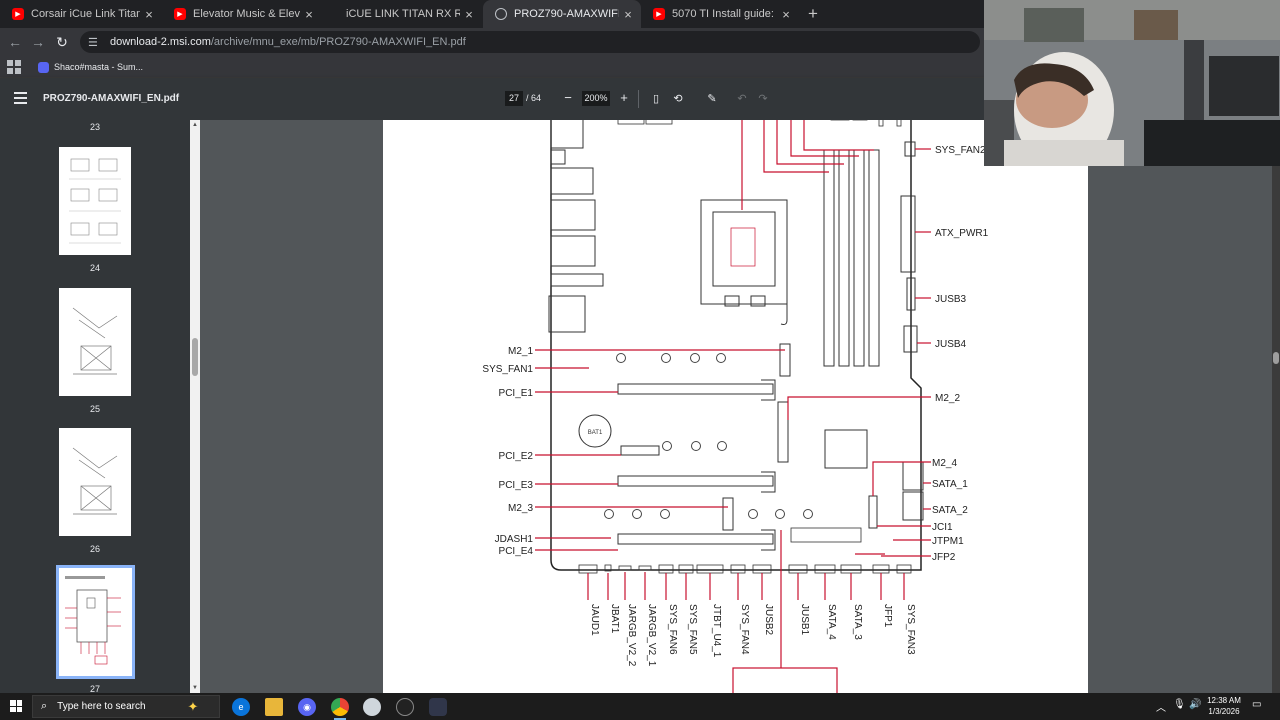 The height and width of the screenshot is (720, 1280). I want to click on new-tab-button: +, so click(813, 14).